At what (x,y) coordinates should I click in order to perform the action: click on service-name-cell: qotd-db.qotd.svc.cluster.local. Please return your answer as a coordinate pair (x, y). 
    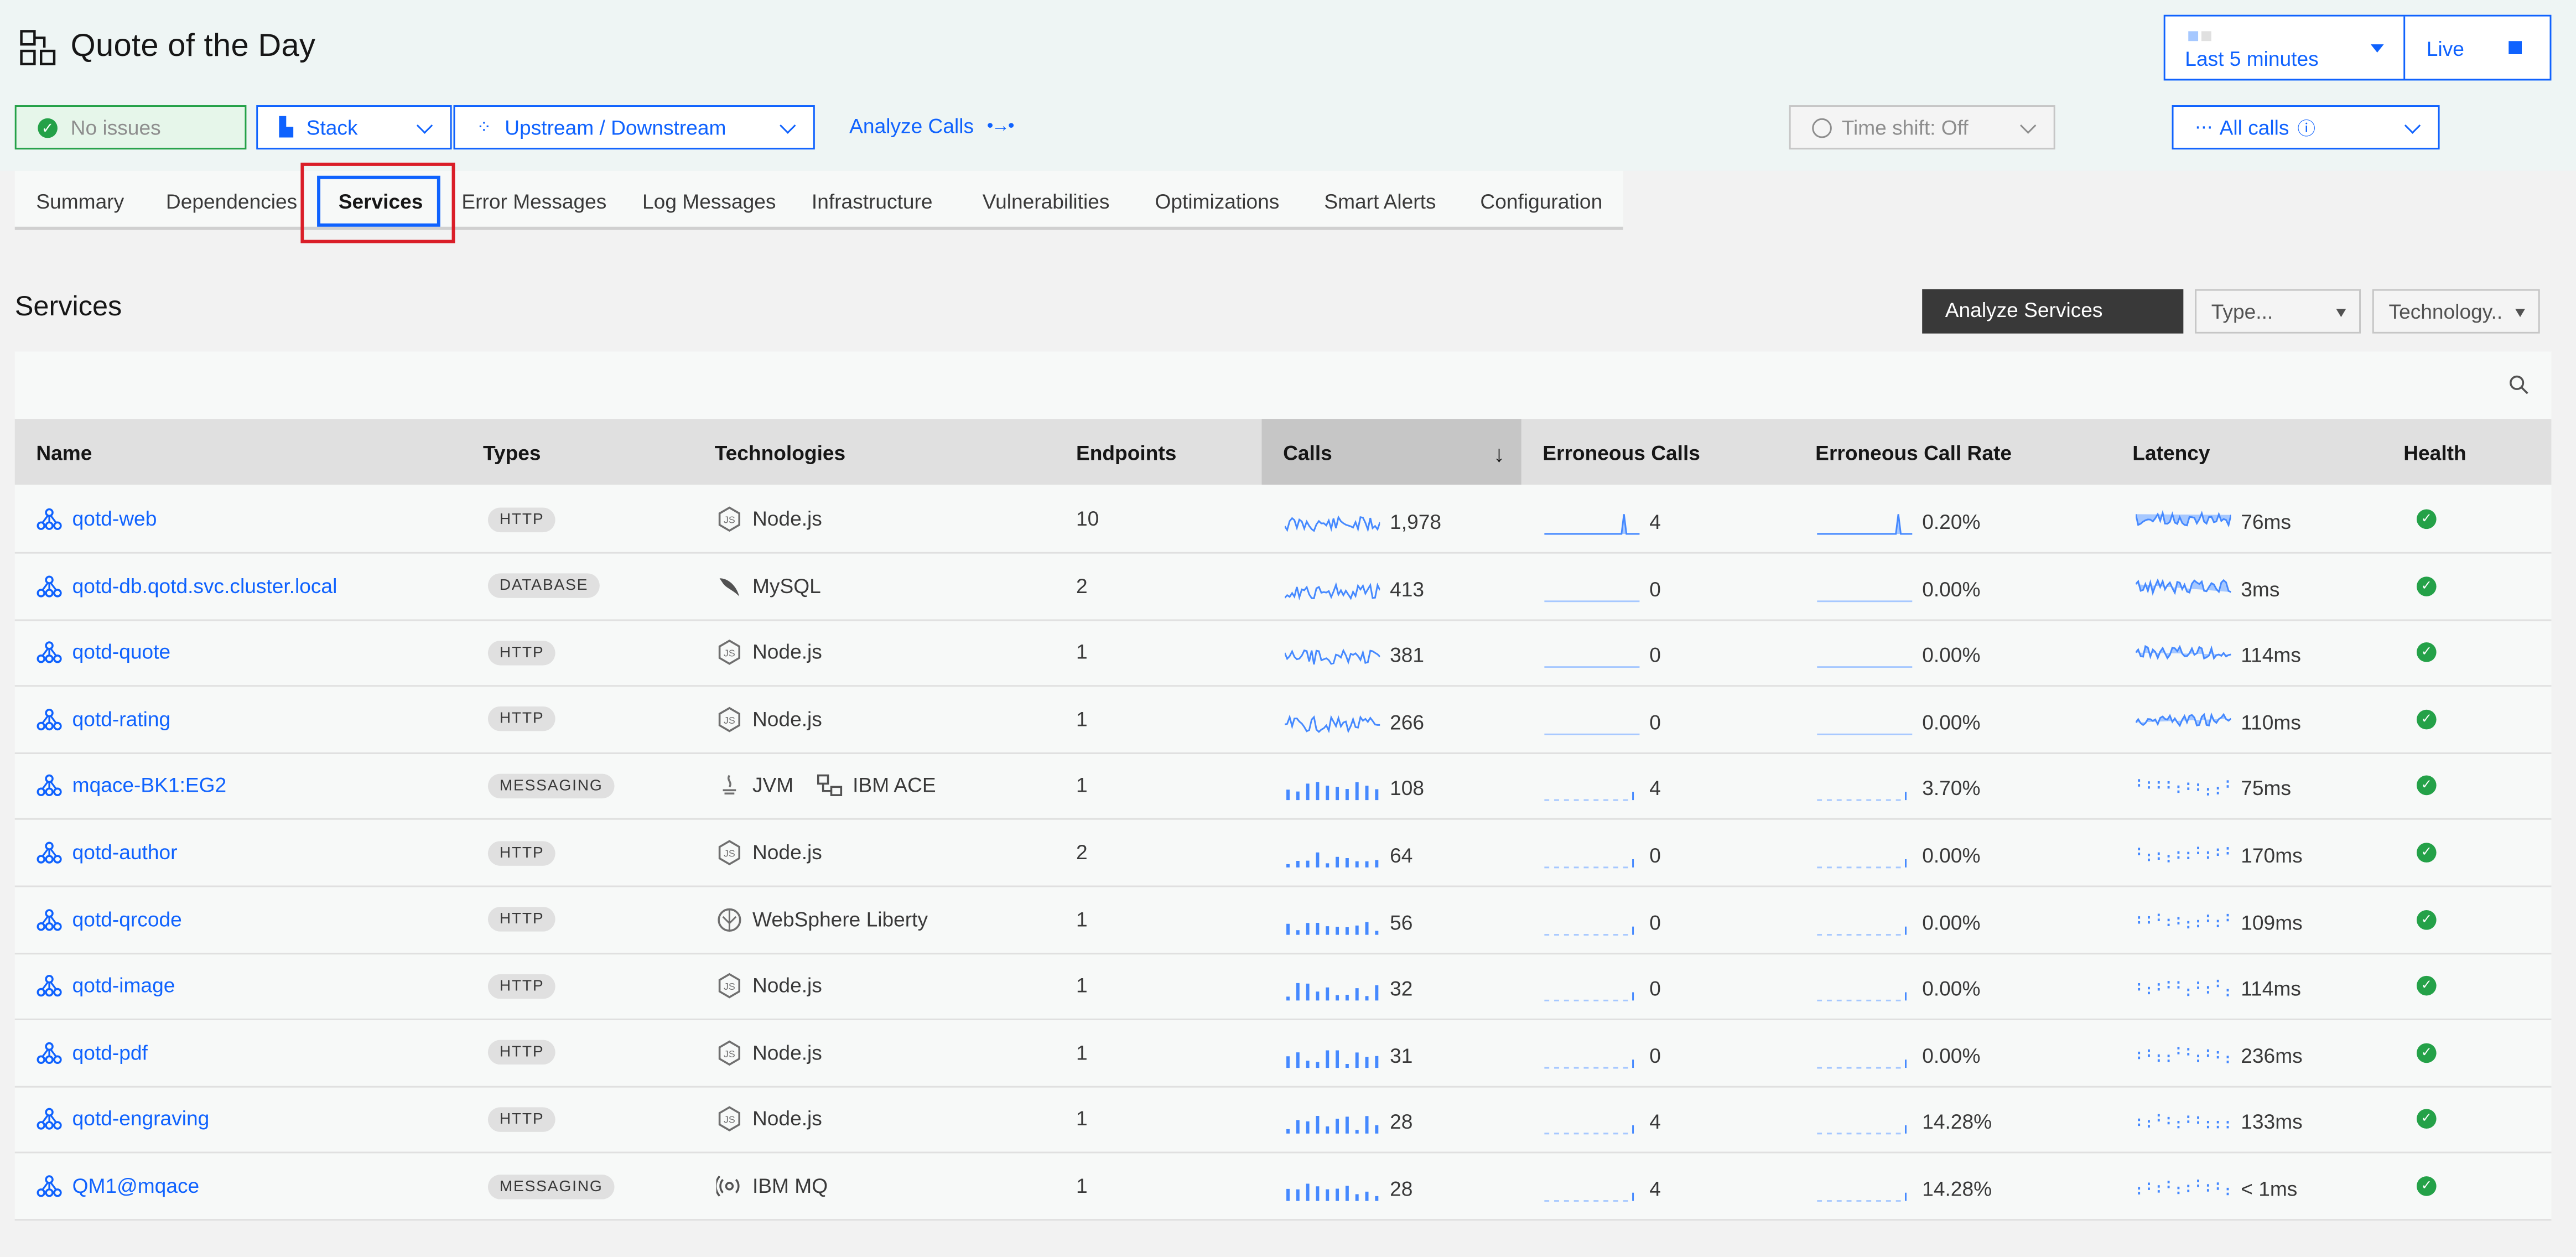
    Looking at the image, I should click on (186, 586).